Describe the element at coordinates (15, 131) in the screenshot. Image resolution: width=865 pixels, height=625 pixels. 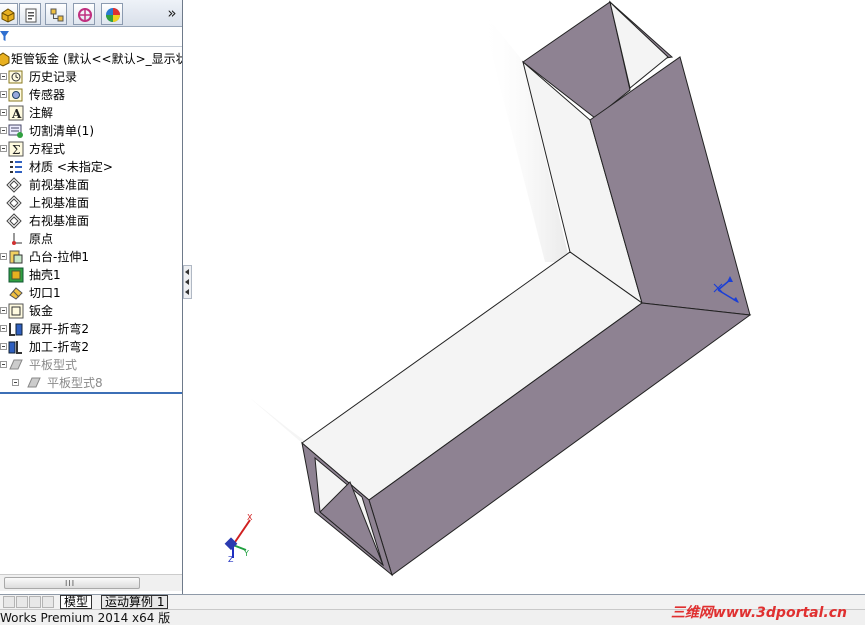
I see `cut-list-icon` at that location.